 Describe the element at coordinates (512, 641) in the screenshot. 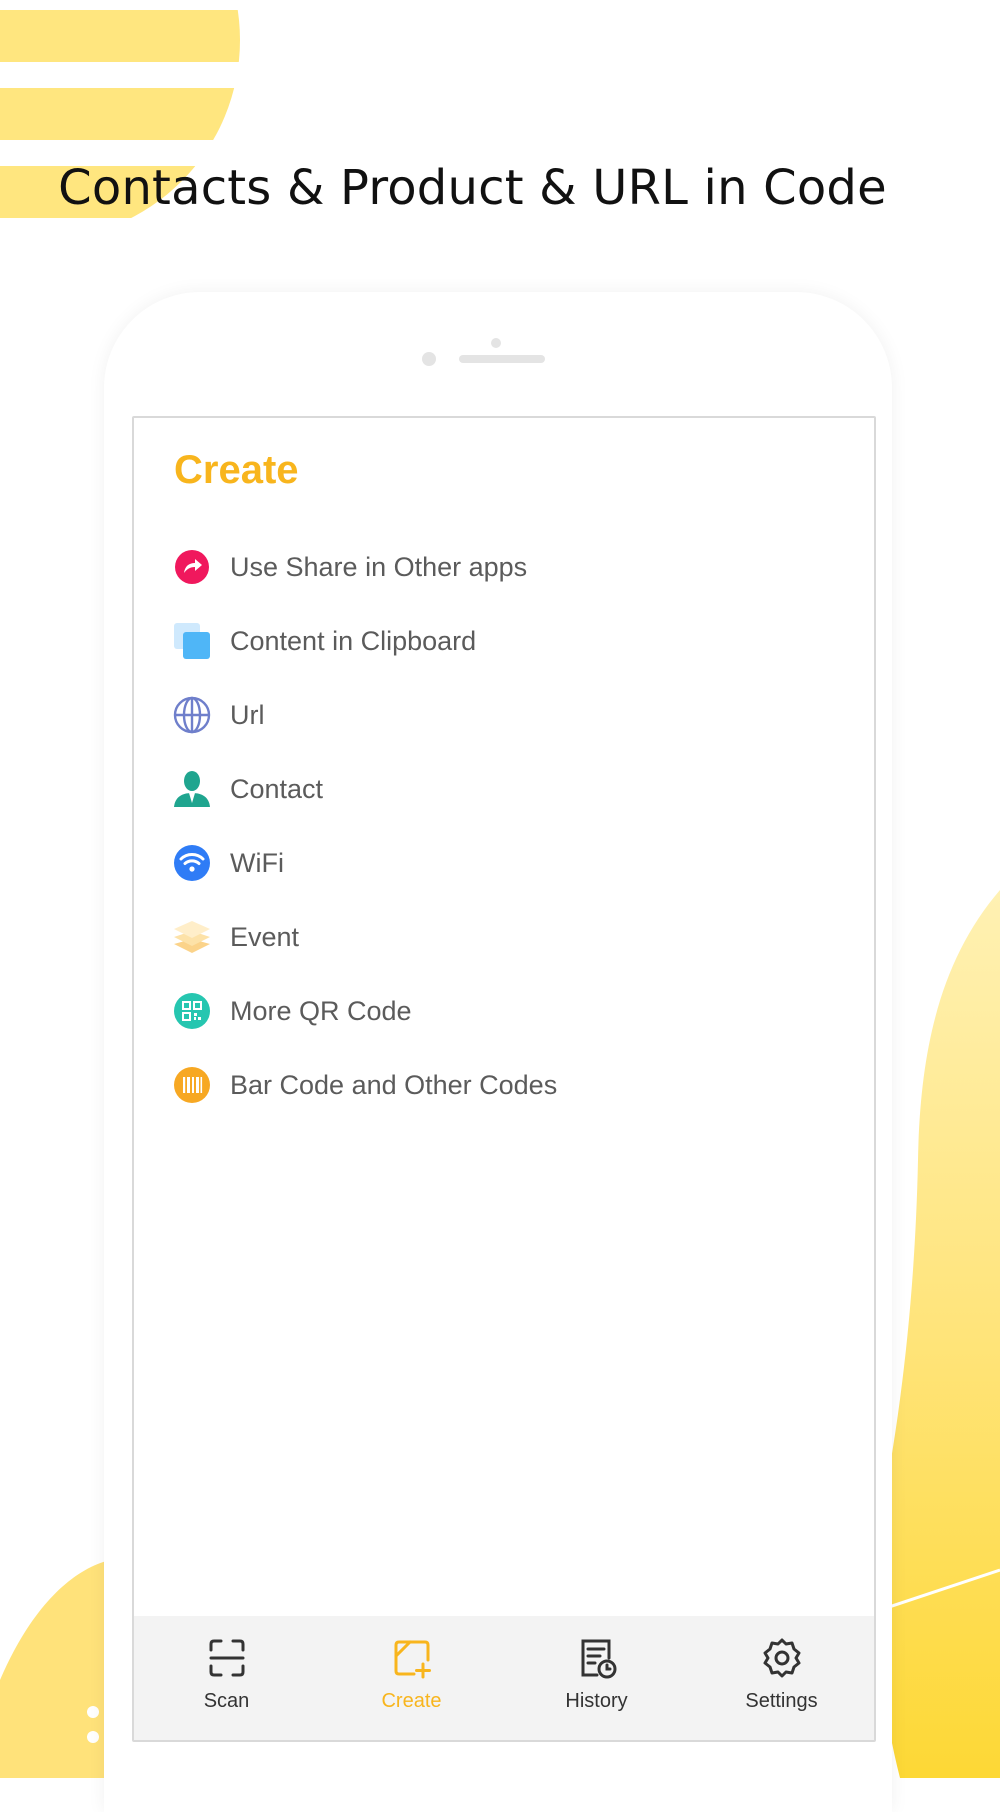

I see `menu-item-clipboard: Content in Clipboard` at that location.